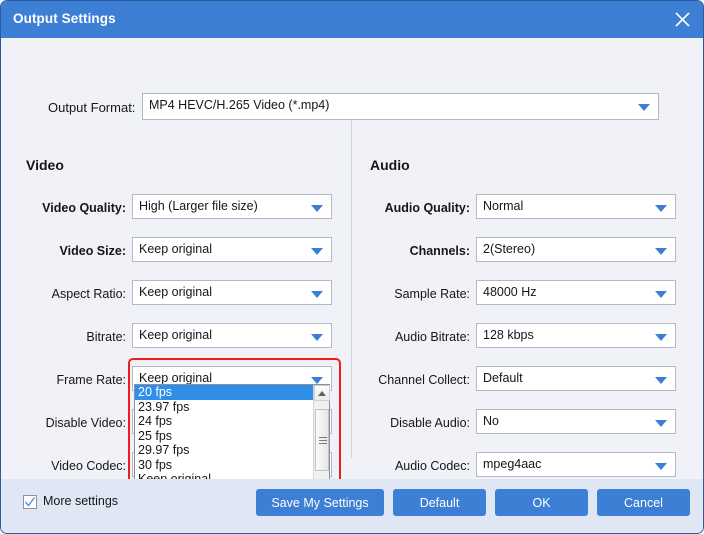 The width and height of the screenshot is (704, 534). I want to click on column-divider, so click(351, 278).